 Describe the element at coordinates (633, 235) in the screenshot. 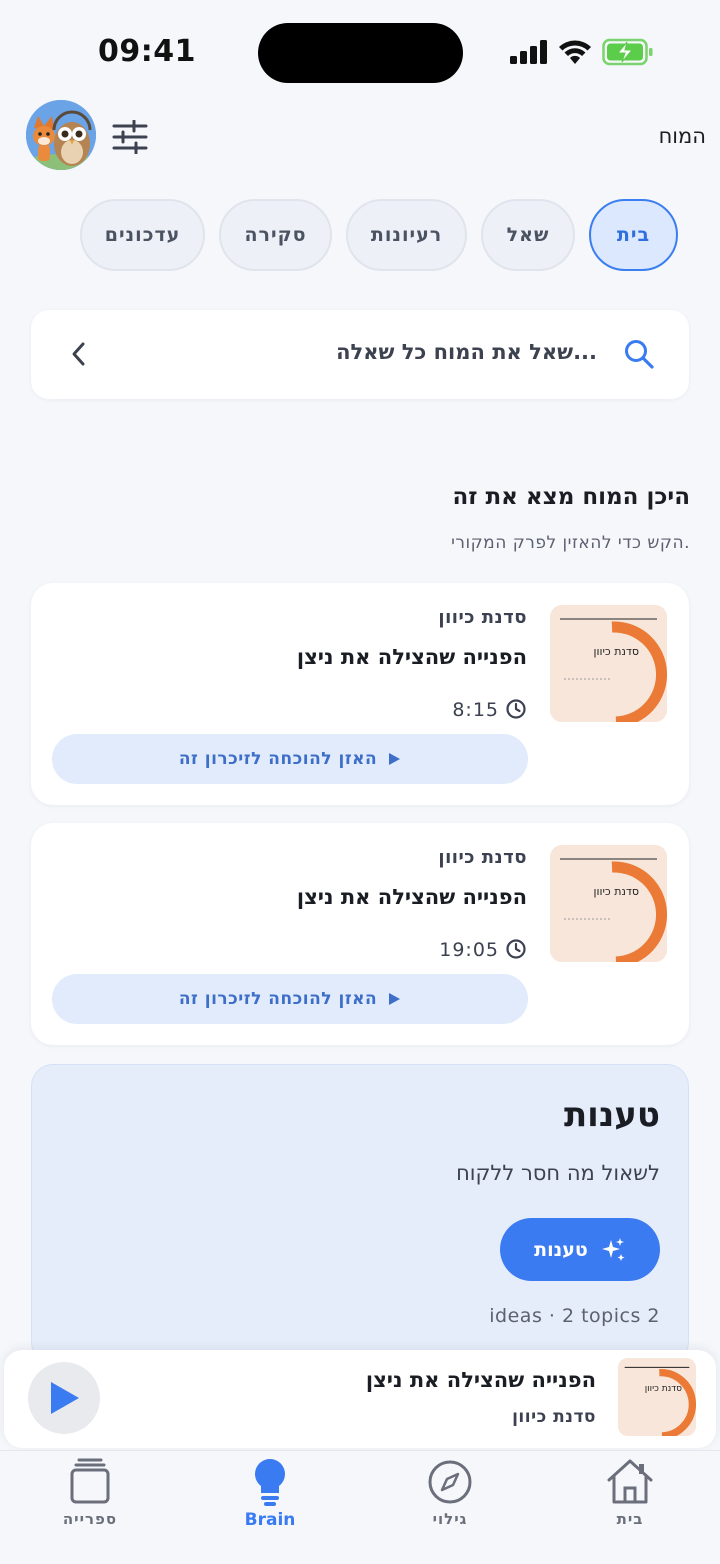

I see `tab-home: בית` at that location.